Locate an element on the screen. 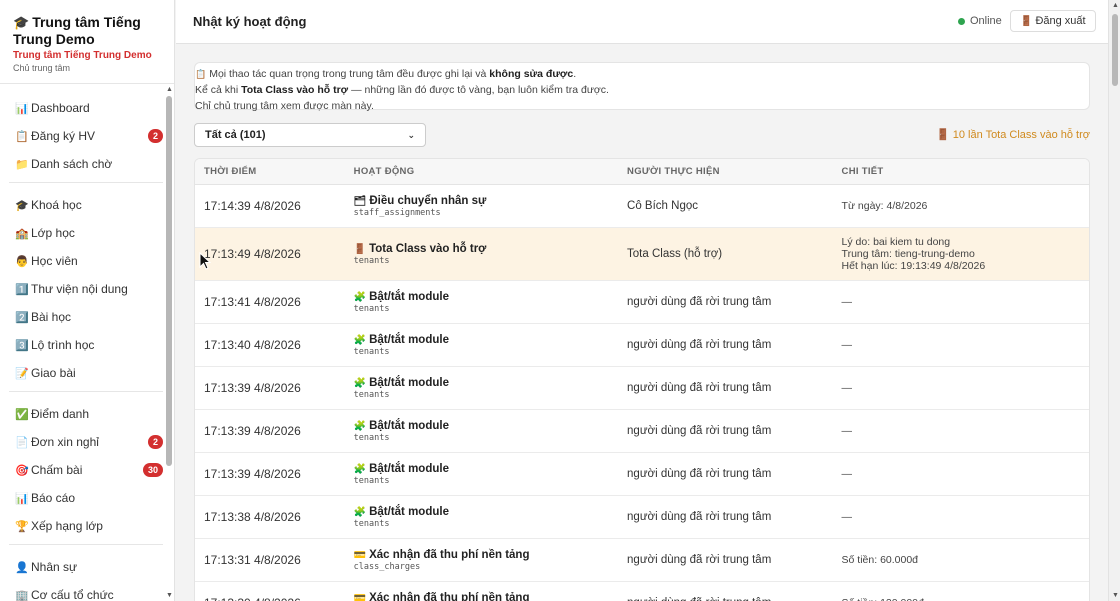 The width and height of the screenshot is (1120, 601). sidebar-item-icon: 📁 is located at coordinates (22, 164).